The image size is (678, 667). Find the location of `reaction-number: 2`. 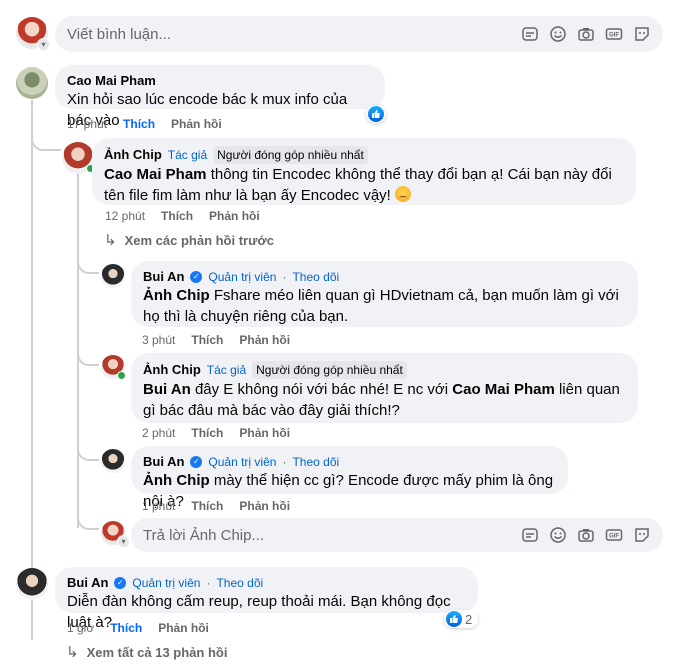

reaction-number: 2 is located at coordinates (469, 619).